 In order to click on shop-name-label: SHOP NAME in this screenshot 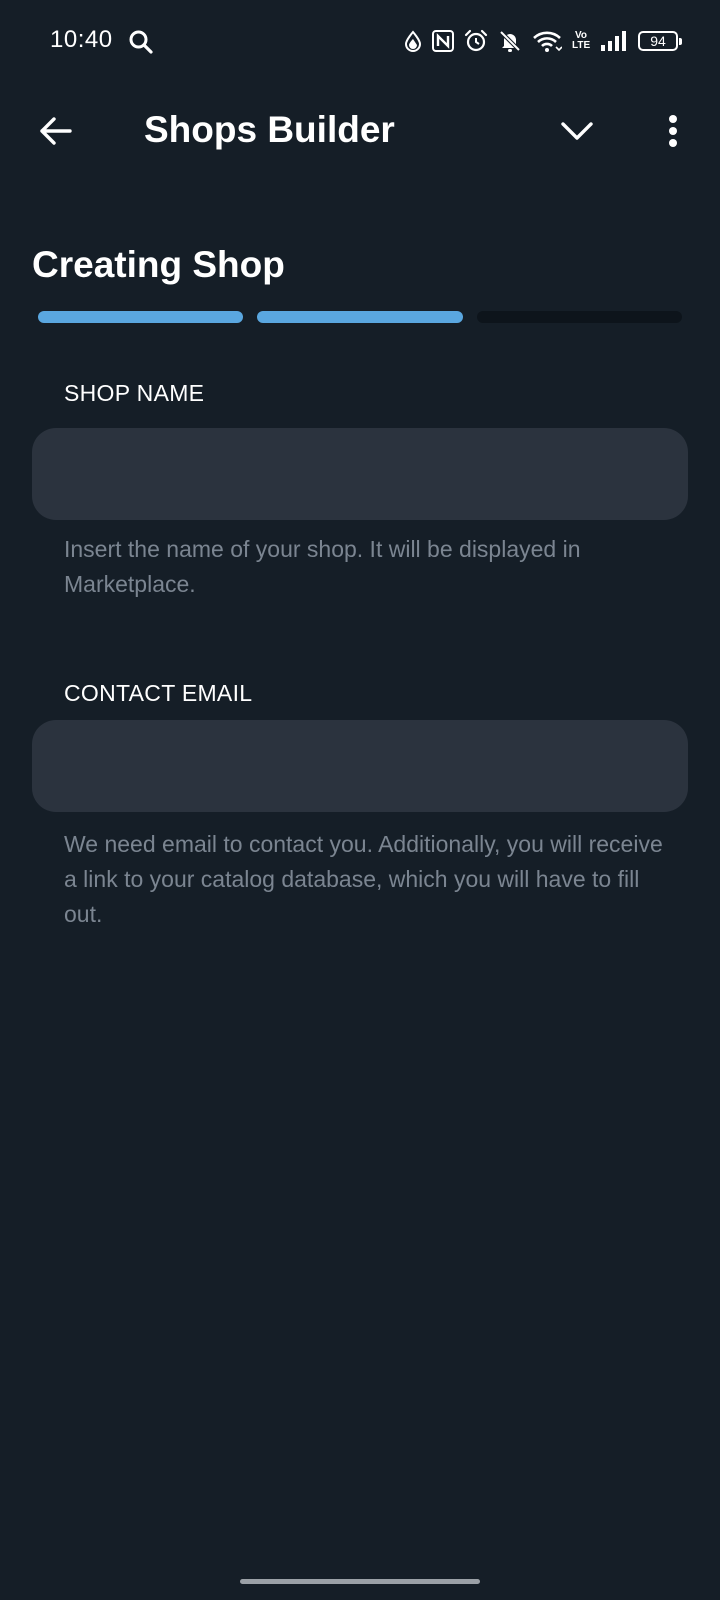, I will do `click(134, 393)`.